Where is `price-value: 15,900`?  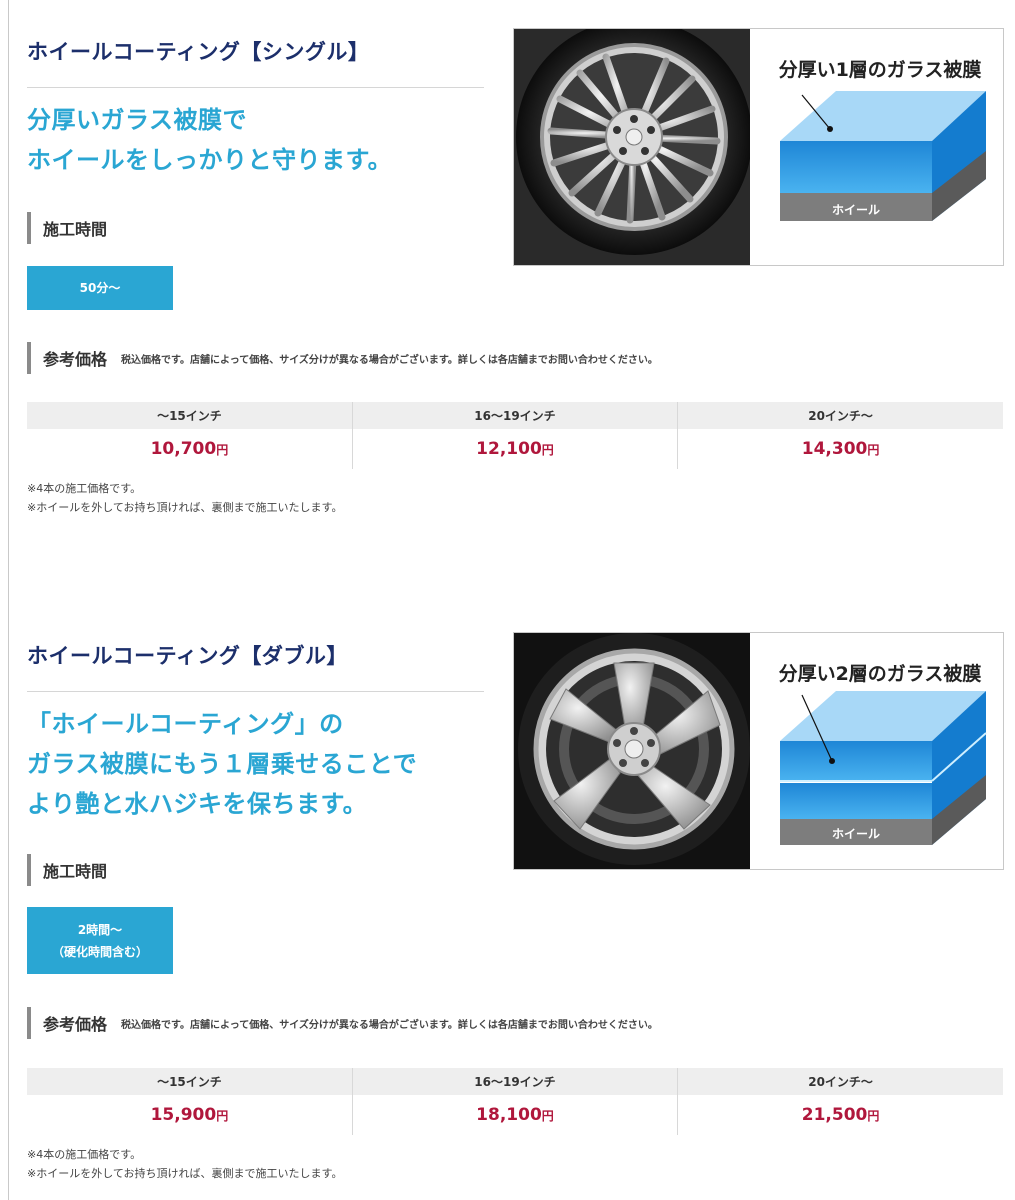
price-value: 15,900 is located at coordinates (183, 1115).